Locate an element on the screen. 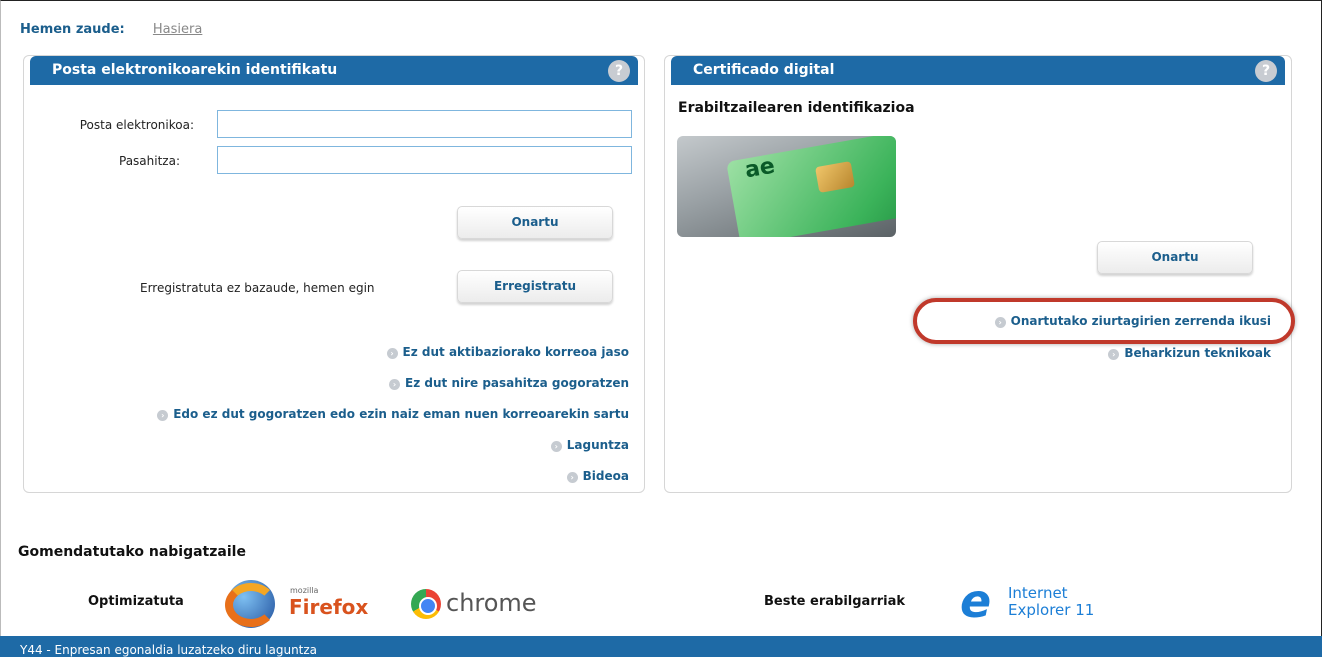 The width and height of the screenshot is (1322, 657). card-logo: ae is located at coordinates (760, 168).